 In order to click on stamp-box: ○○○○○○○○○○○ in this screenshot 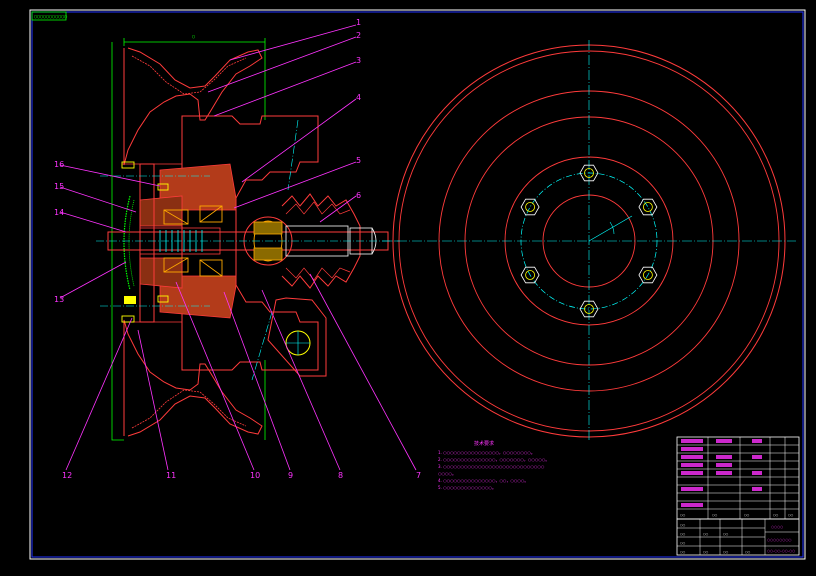, I will do `click(49, 16)`.